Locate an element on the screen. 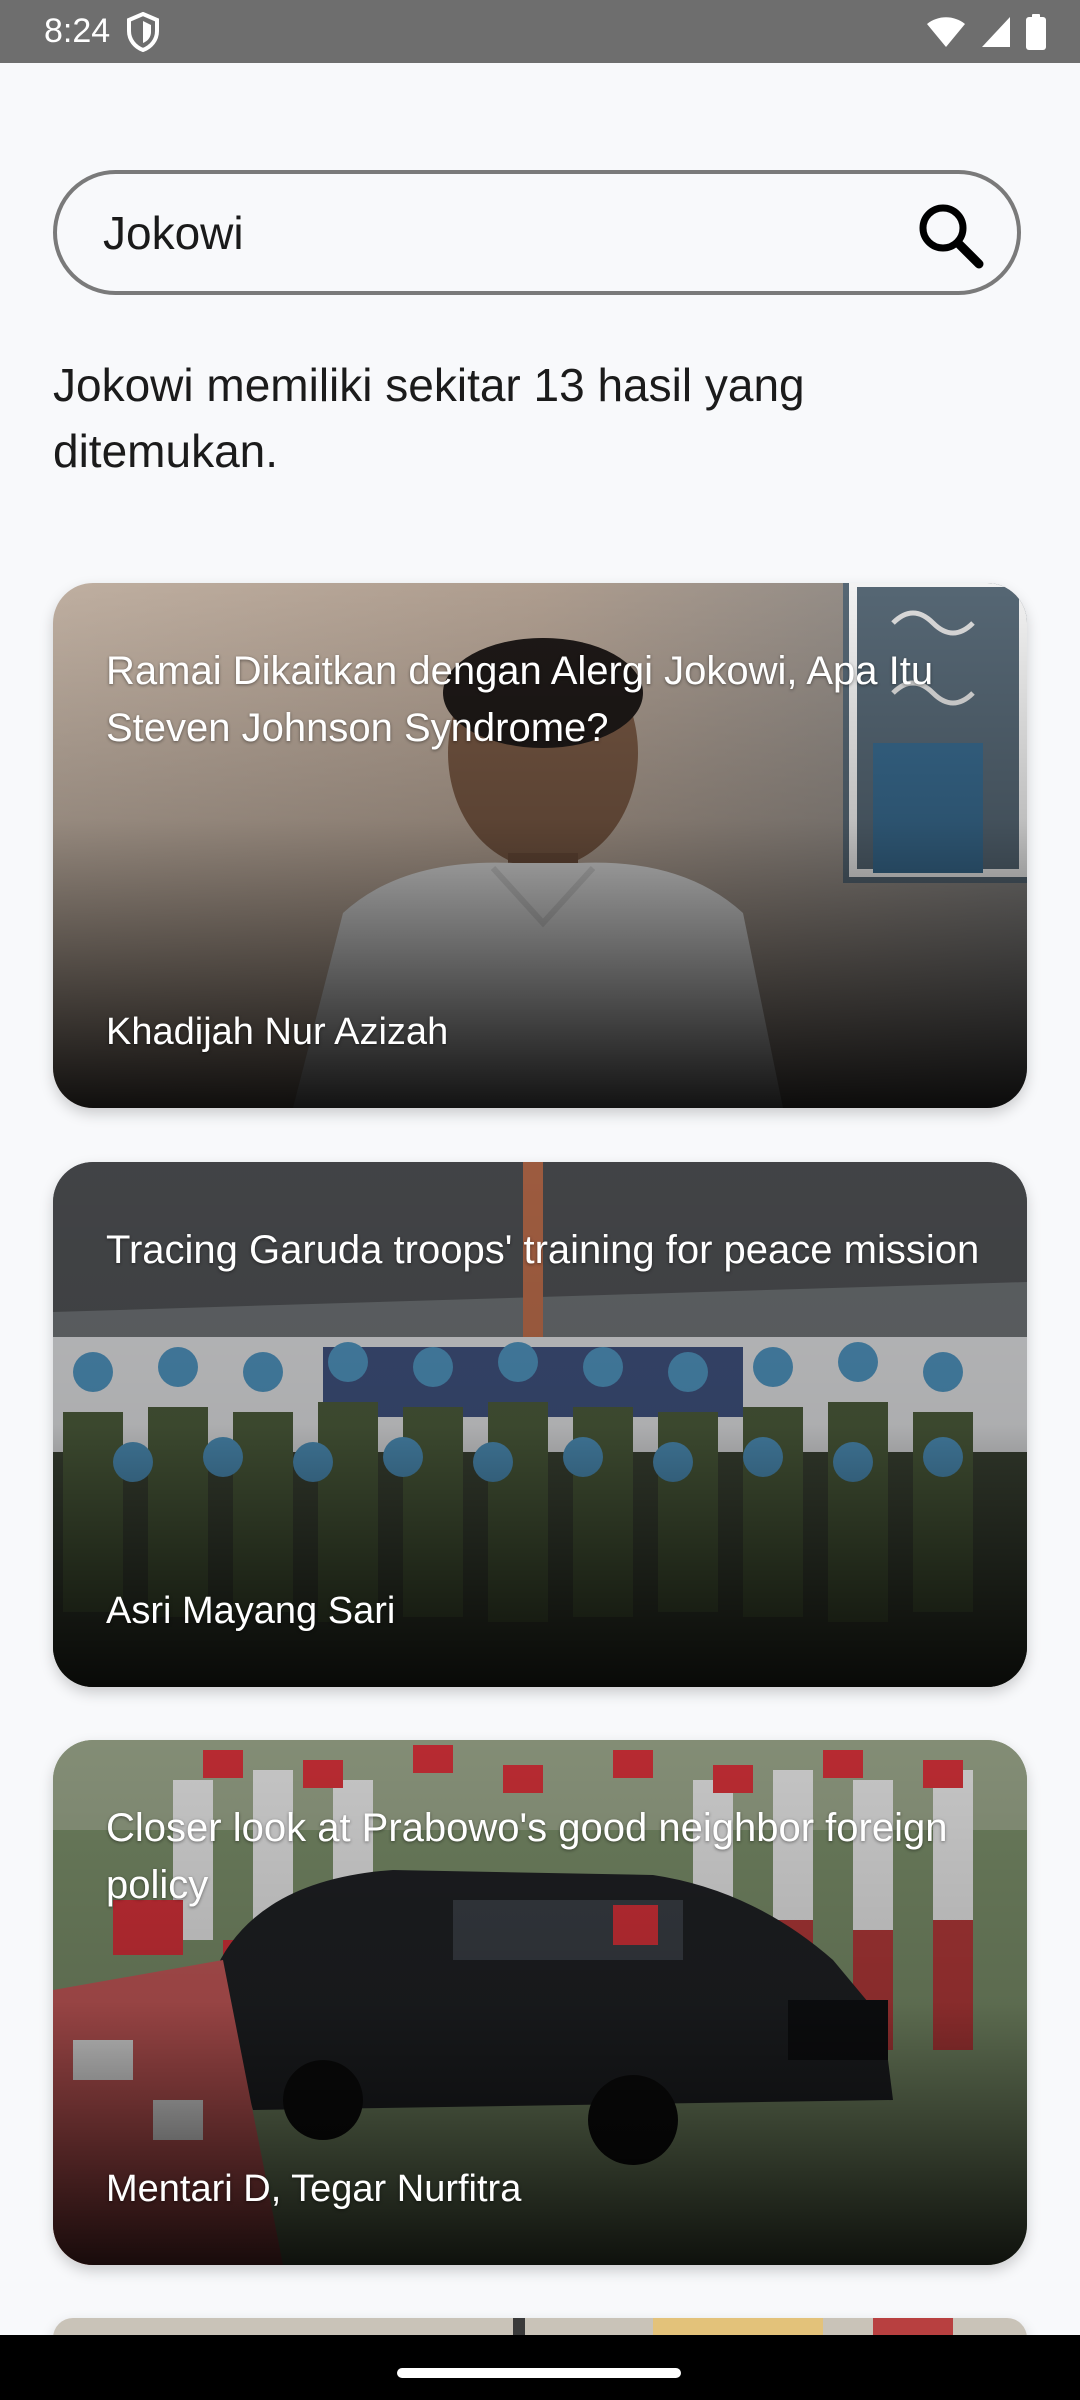  status-time: 8:24 is located at coordinates (77, 31).